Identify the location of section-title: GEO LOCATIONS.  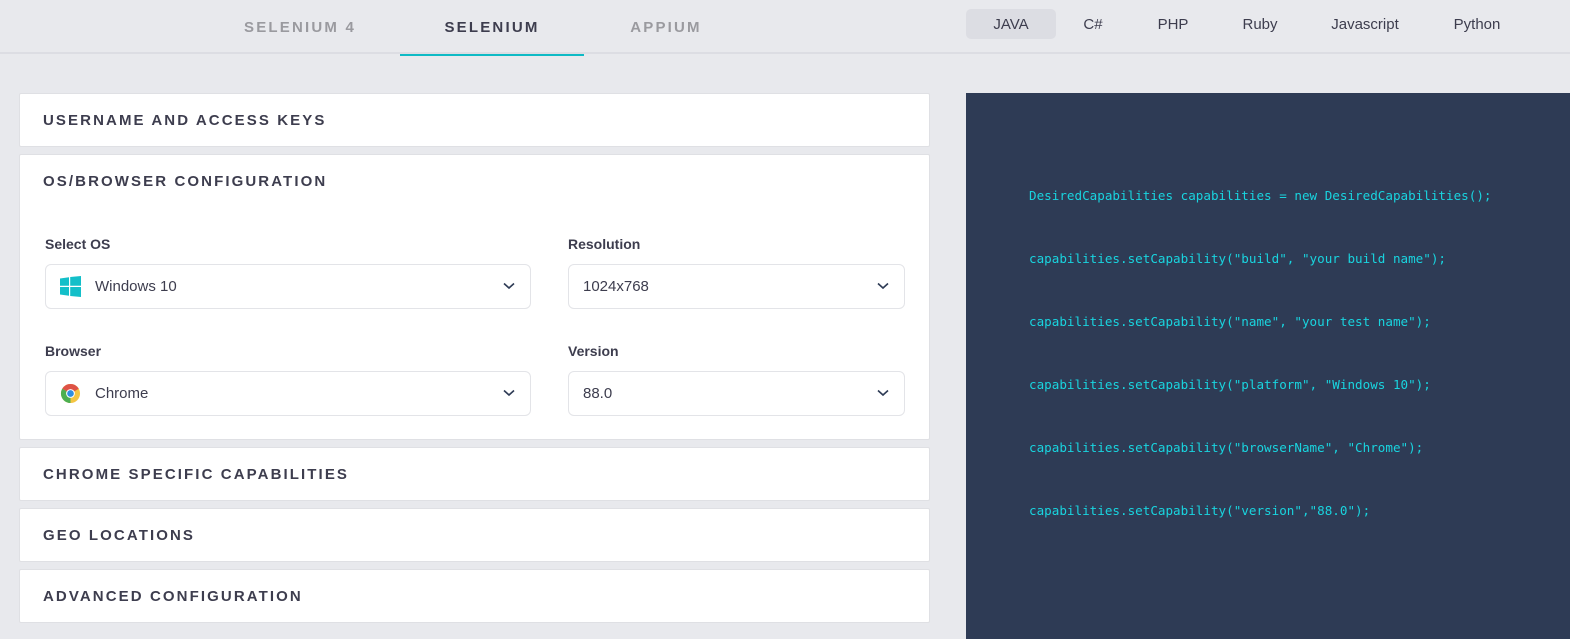
(119, 535).